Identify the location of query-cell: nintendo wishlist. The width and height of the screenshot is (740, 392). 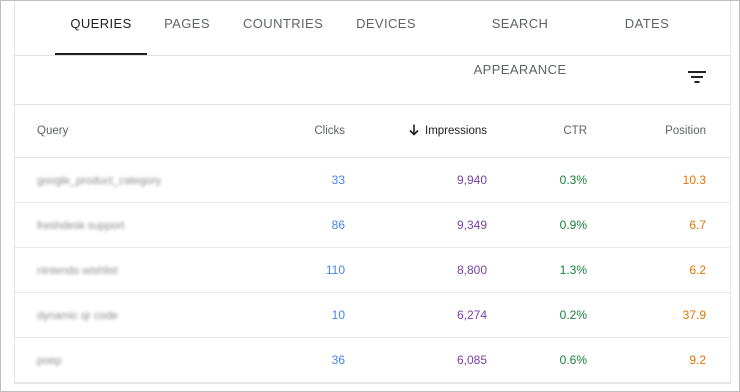
(137, 270).